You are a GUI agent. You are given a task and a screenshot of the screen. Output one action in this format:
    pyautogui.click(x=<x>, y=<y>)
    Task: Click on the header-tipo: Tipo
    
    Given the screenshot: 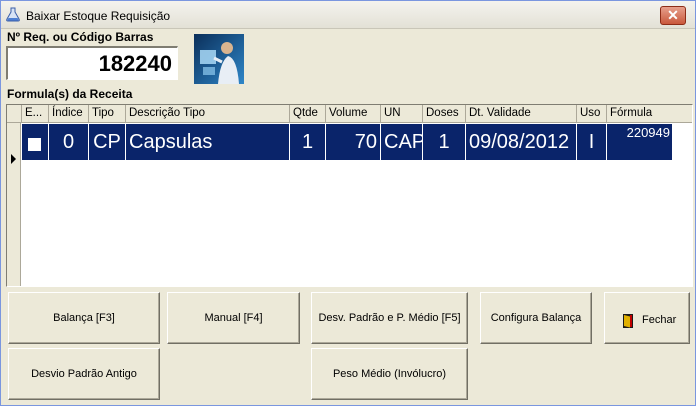 What is the action you would take?
    pyautogui.click(x=107, y=114)
    